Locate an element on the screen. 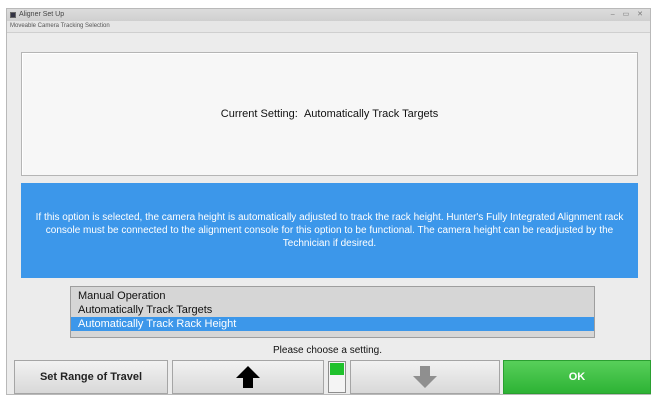 The image size is (655, 399). arrow-down-icon is located at coordinates (425, 377).